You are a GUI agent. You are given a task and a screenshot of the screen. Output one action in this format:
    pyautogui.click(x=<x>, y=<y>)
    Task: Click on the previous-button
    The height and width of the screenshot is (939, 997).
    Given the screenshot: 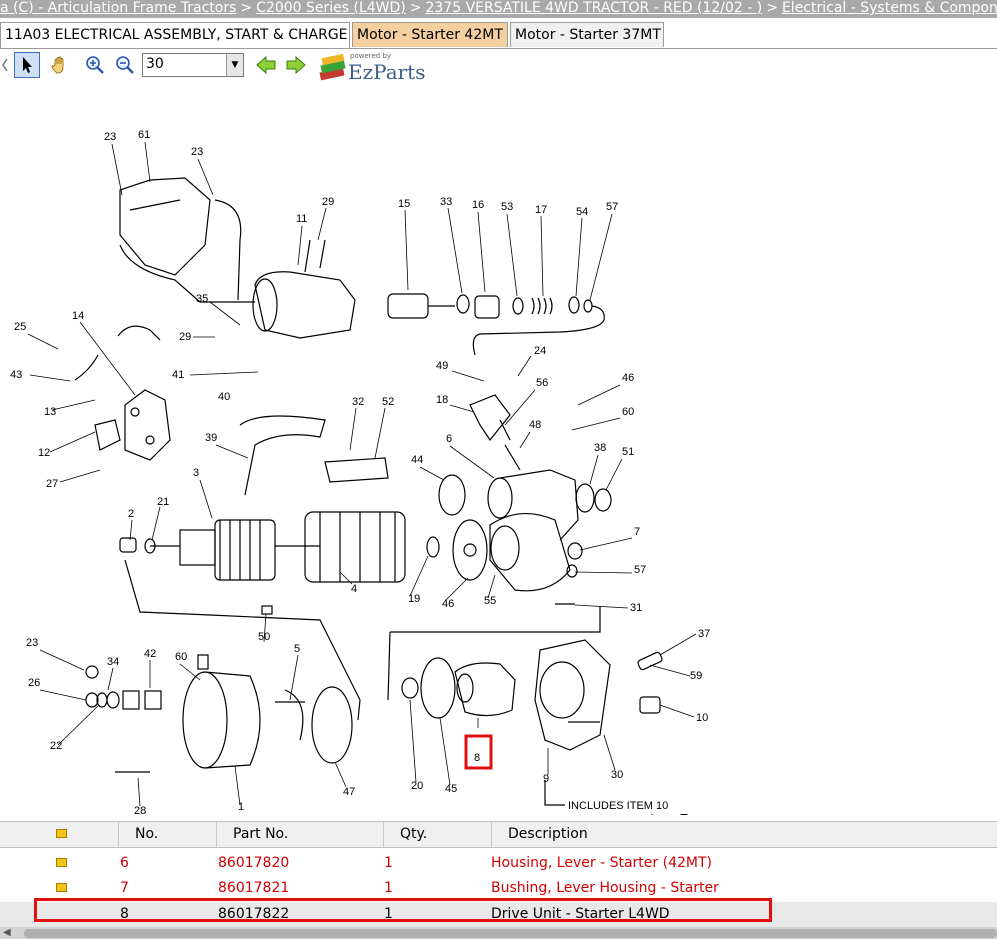 What is the action you would take?
    pyautogui.click(x=266, y=65)
    